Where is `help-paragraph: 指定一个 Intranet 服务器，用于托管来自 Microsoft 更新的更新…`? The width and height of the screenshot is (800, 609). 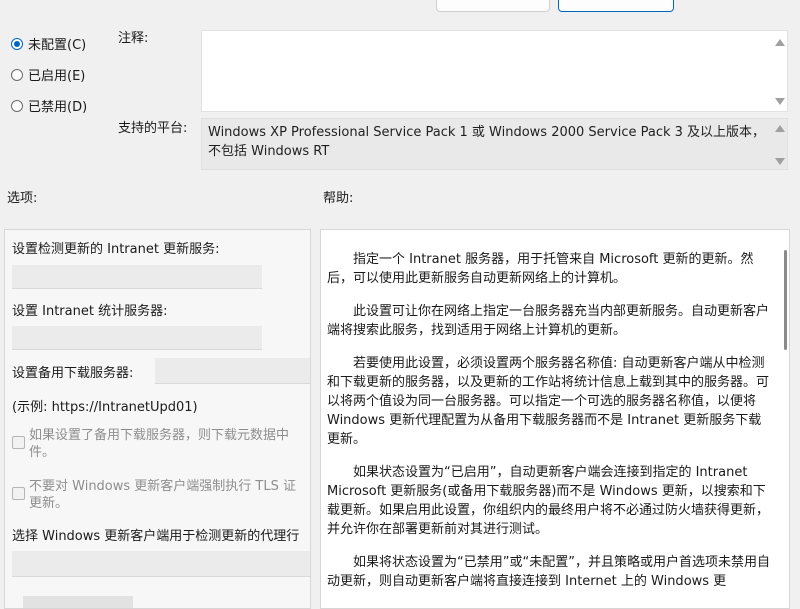 help-paragraph: 指定一个 Intranet 服务器，用于托管来自 Microsoft 更新的更新… is located at coordinates (540, 269).